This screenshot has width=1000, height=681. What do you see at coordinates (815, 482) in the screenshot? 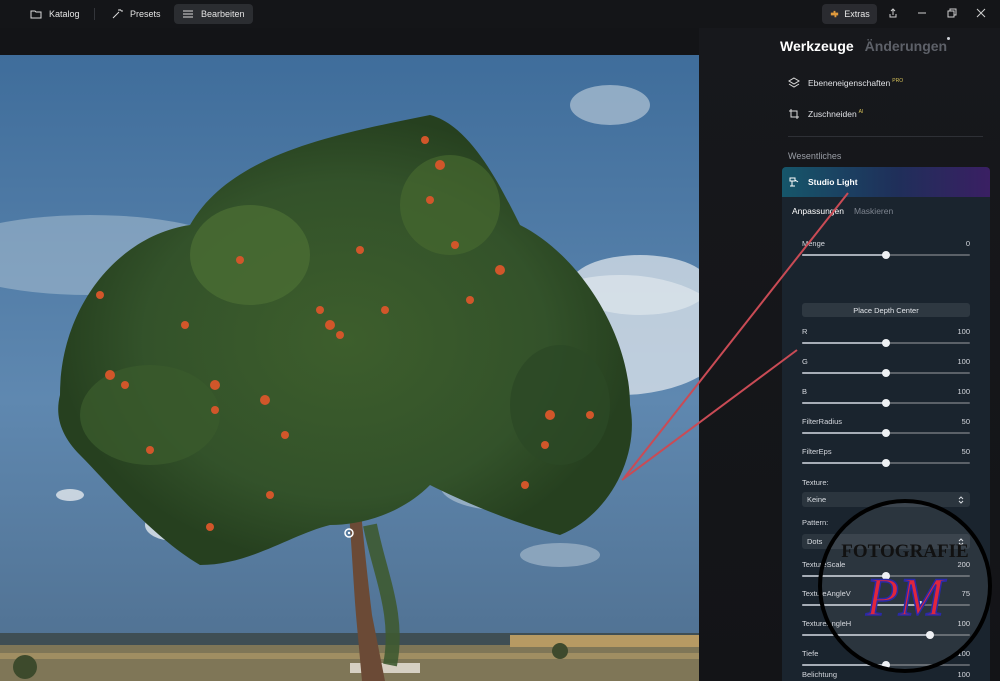
I see `texture-label: Texture:` at bounding box center [815, 482].